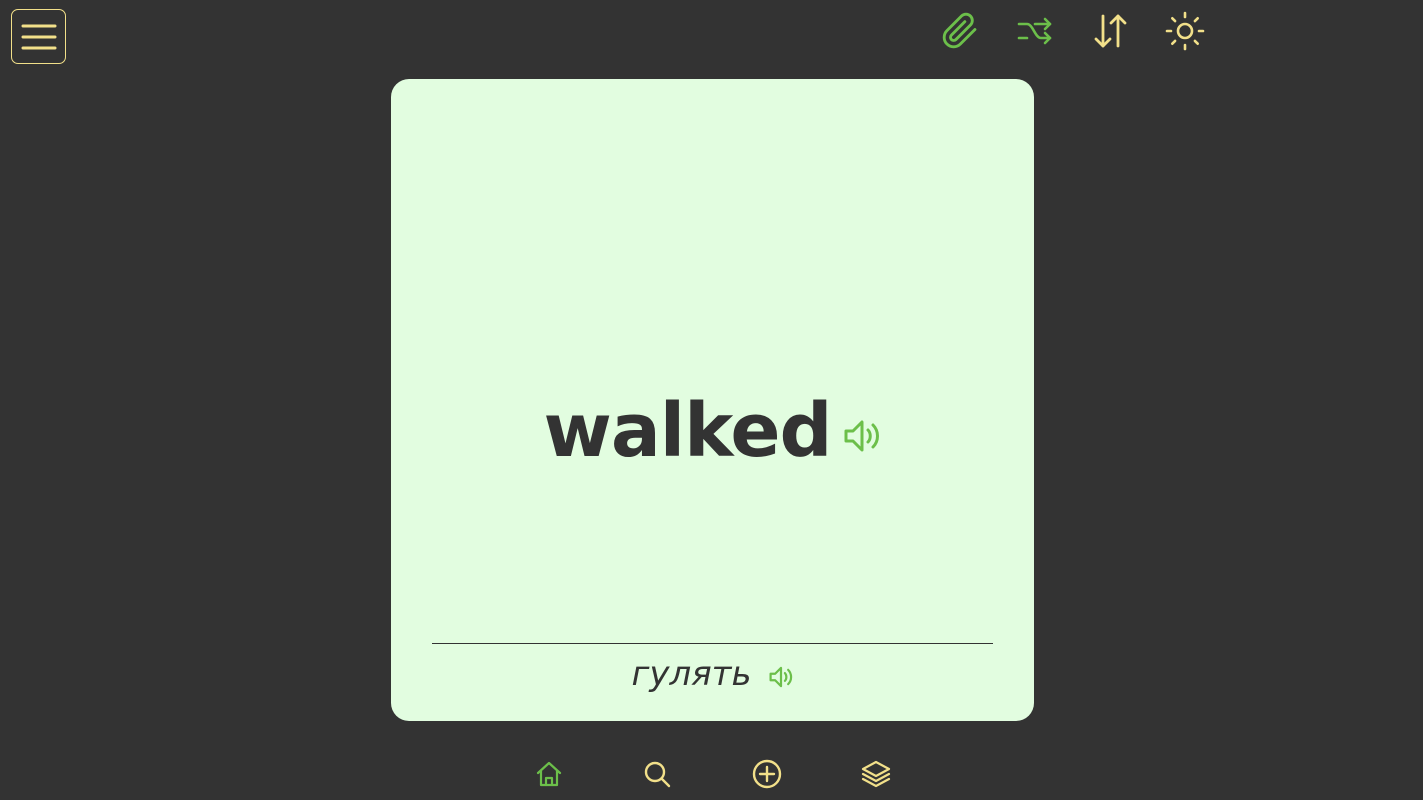 The width and height of the screenshot is (1423, 800). Describe the element at coordinates (691, 674) in the screenshot. I see `card-translation: гулять` at that location.